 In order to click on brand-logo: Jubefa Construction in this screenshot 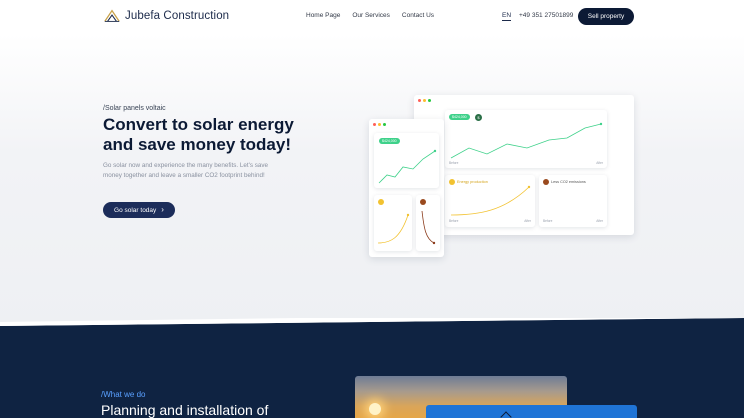, I will do `click(166, 16)`.